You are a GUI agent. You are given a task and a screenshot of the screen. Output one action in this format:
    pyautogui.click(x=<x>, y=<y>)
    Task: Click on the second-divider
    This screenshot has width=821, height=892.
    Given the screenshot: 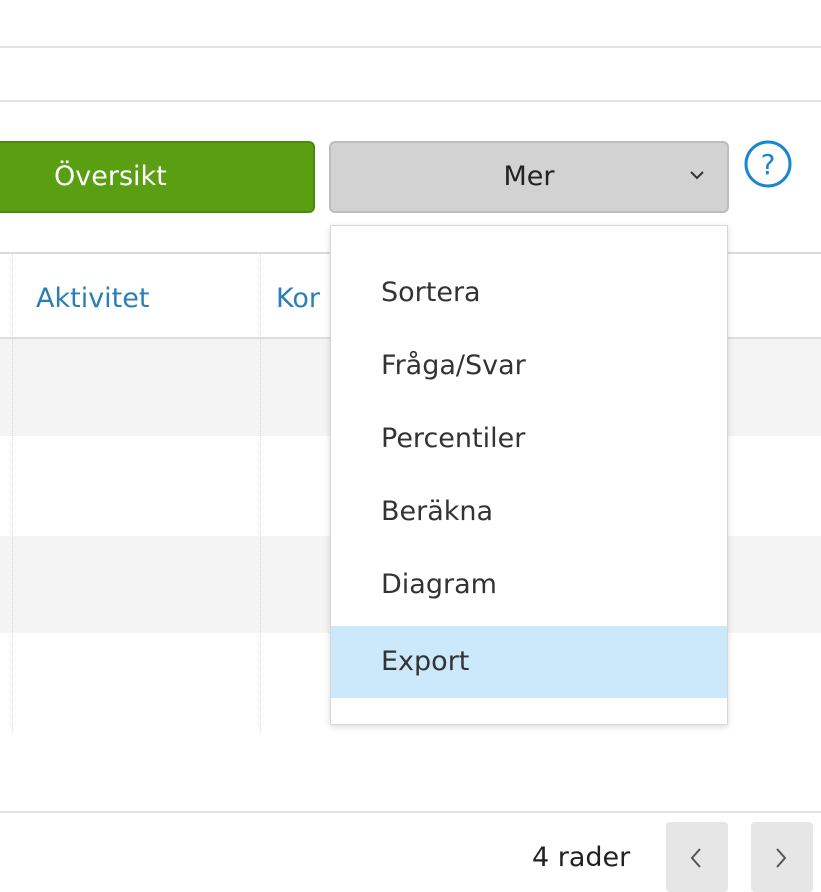 What is the action you would take?
    pyautogui.click(x=410, y=101)
    